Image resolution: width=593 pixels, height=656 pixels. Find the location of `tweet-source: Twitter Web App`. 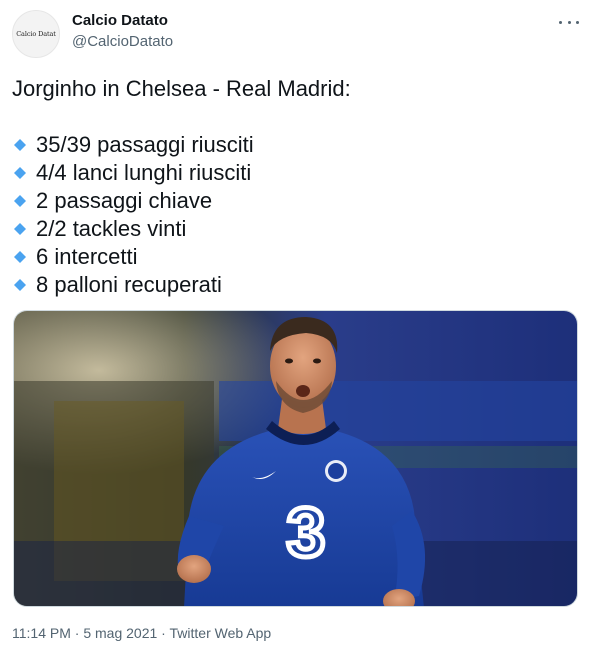

tweet-source: Twitter Web App is located at coordinates (220, 633).